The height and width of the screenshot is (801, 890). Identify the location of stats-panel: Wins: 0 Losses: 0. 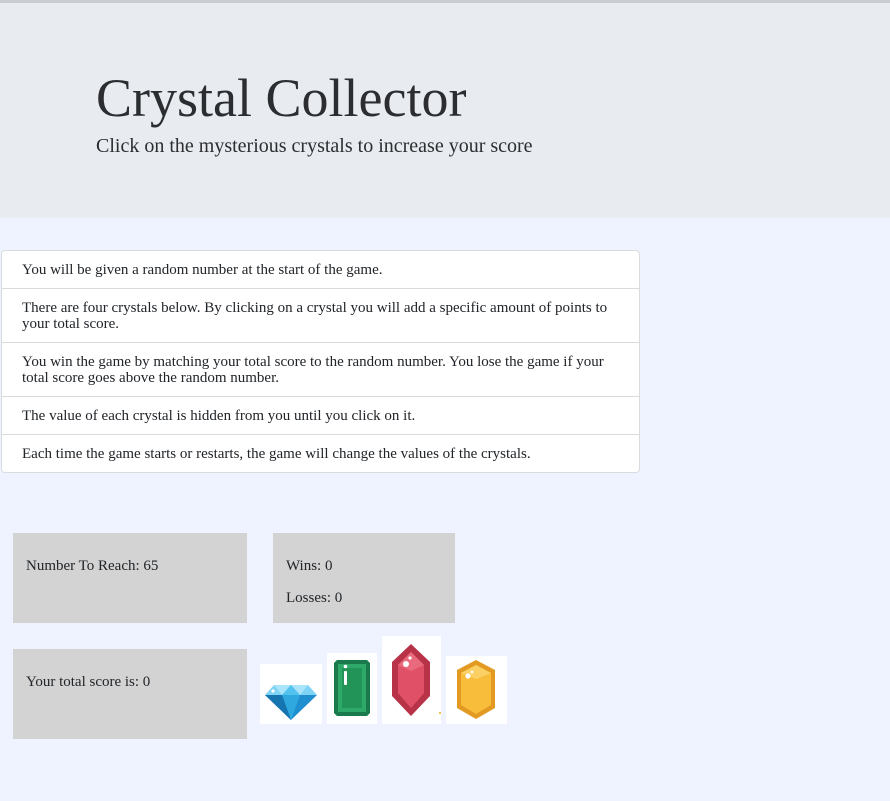
(364, 578).